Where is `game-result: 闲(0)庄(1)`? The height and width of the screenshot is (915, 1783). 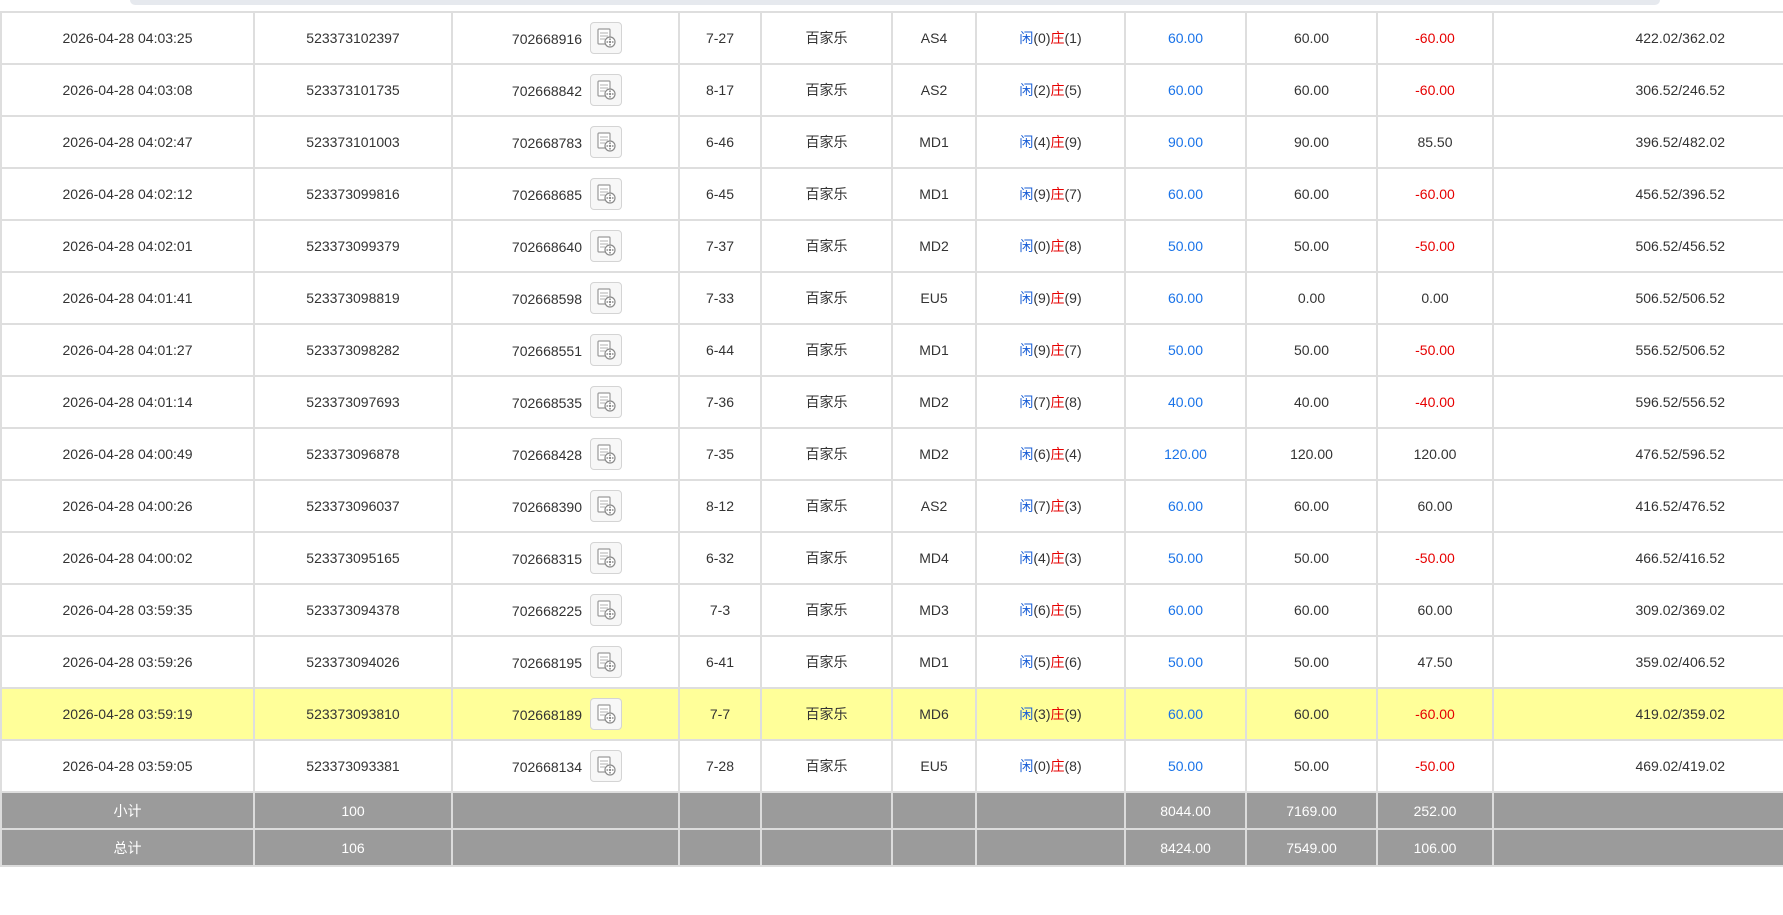 game-result: 闲(0)庄(1) is located at coordinates (1050, 38).